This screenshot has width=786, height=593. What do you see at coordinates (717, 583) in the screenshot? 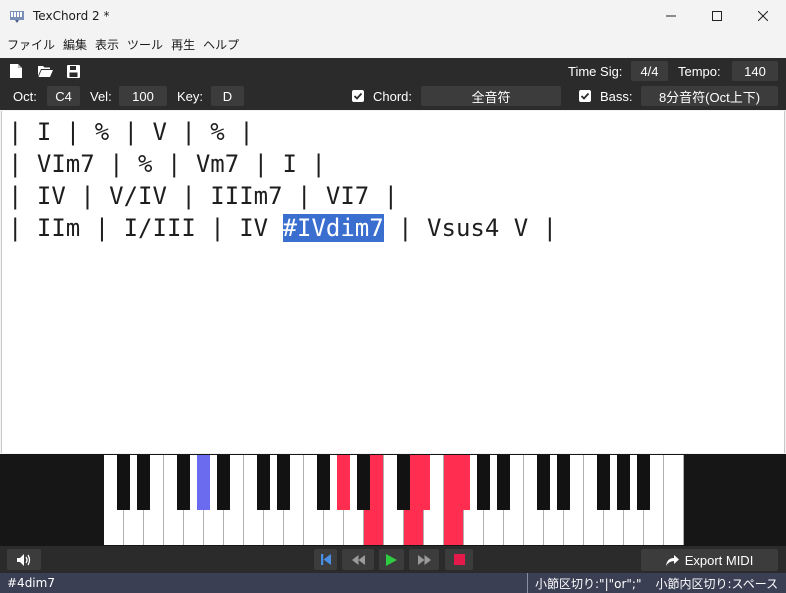
I see `status-beat-separator-hint: 小節内区切り:スペース` at bounding box center [717, 583].